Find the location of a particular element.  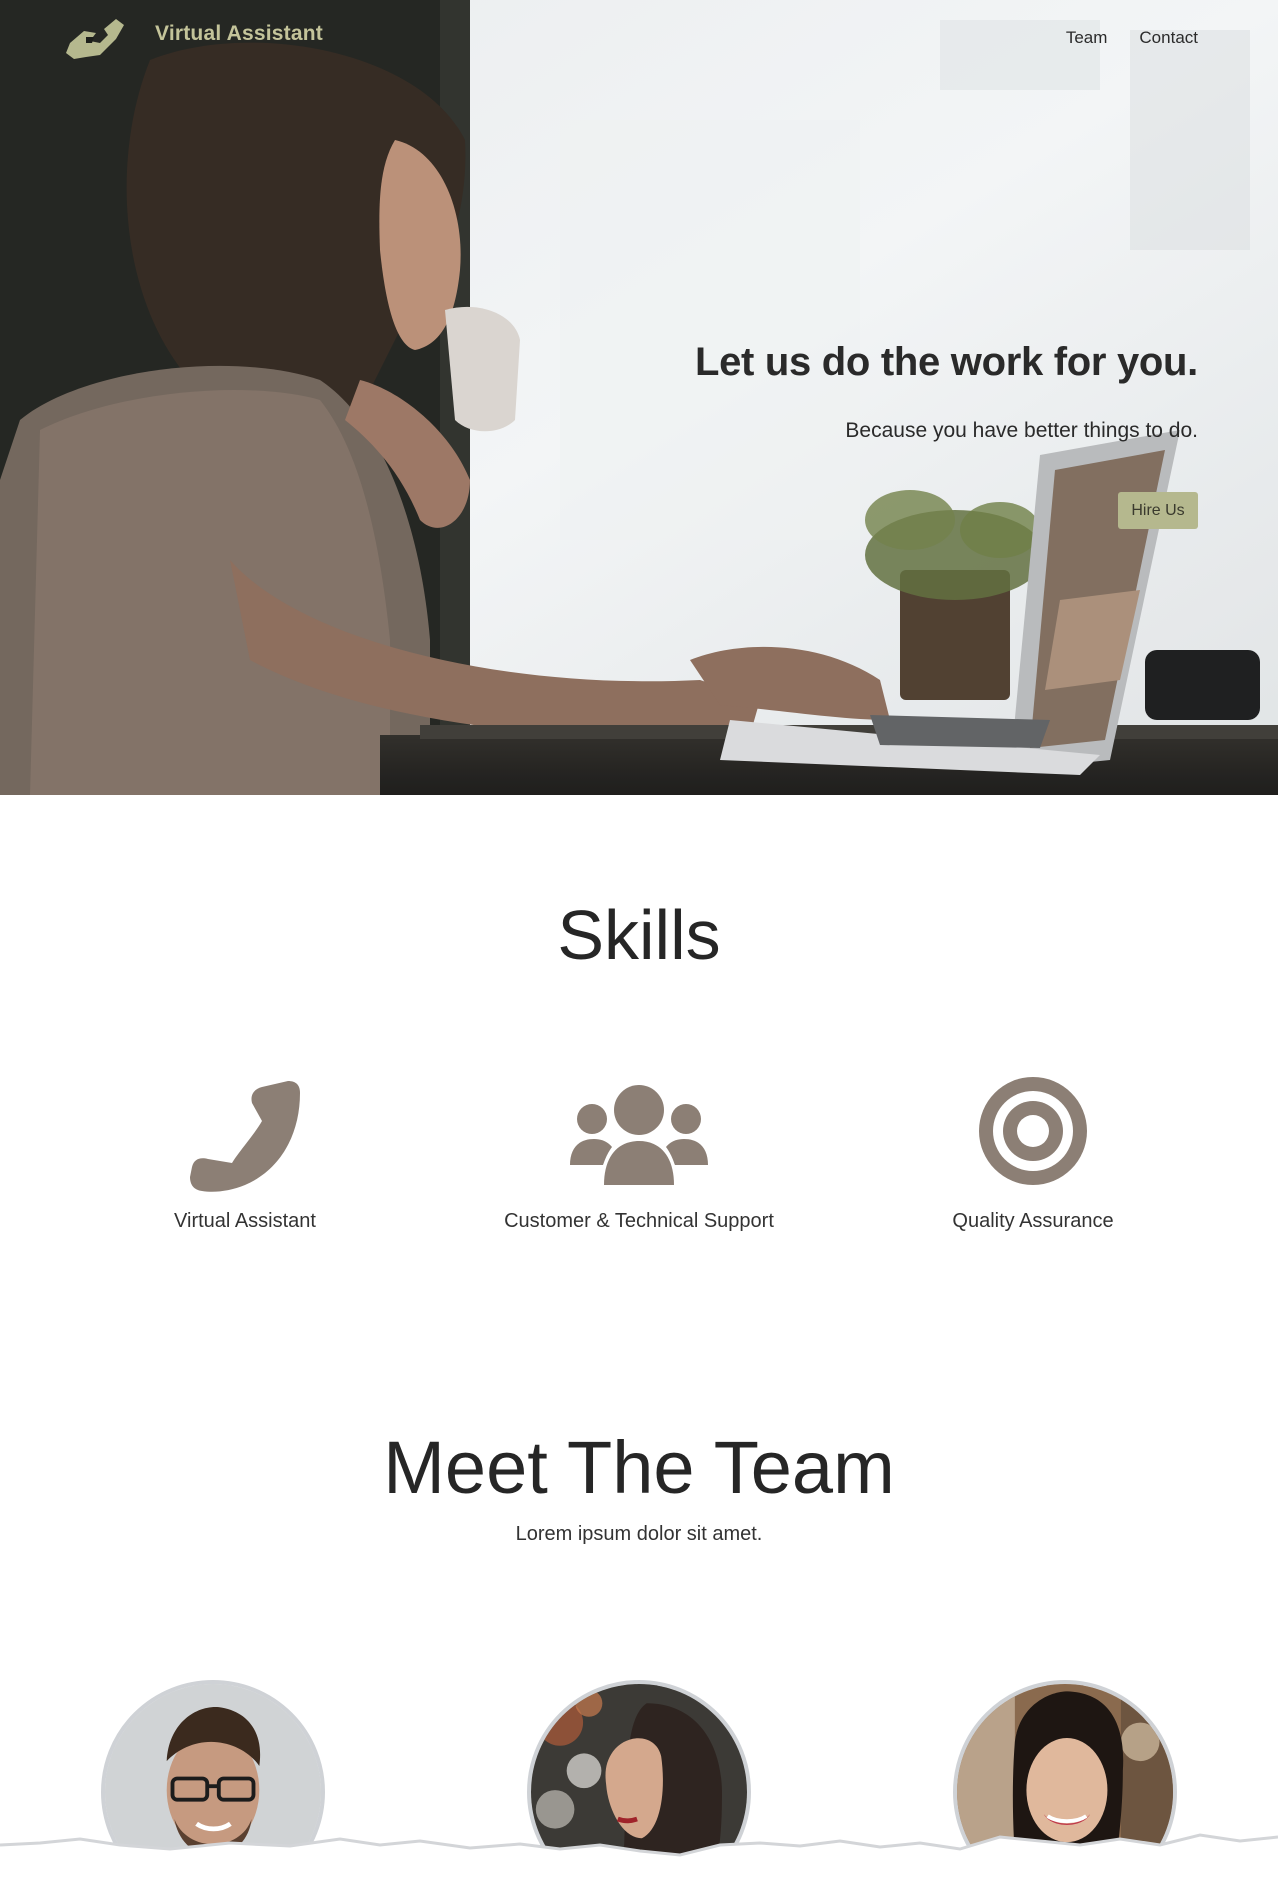

nav-link-contact: Contact is located at coordinates (1168, 38).